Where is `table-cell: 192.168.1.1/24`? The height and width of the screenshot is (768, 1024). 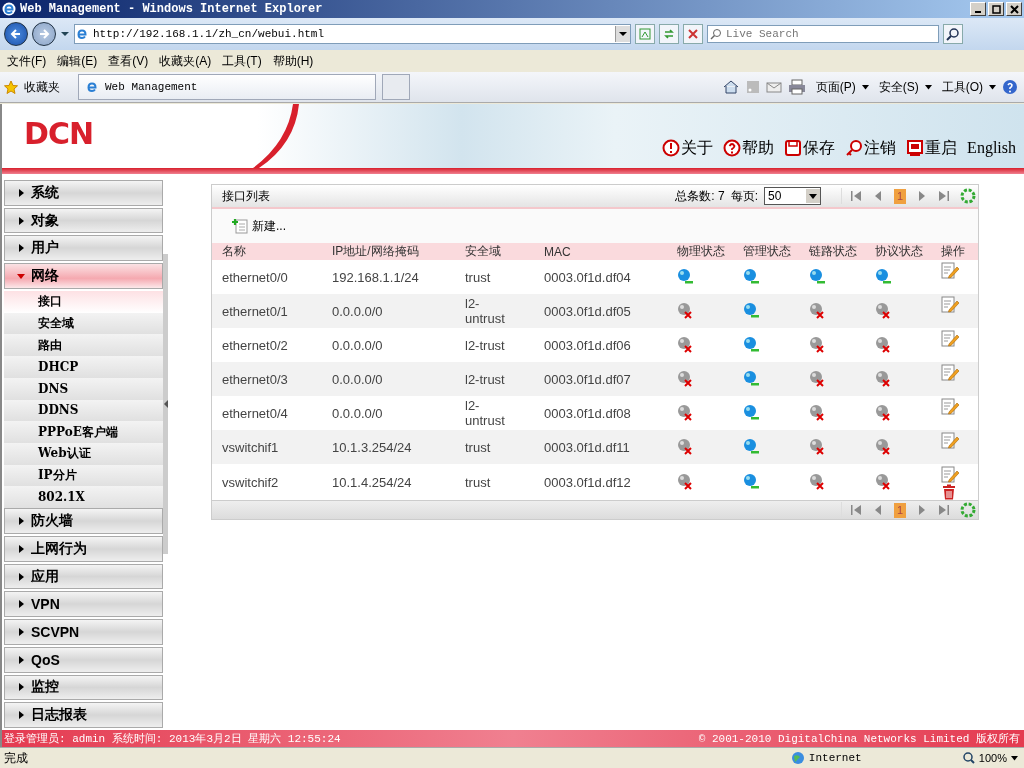
table-cell: 192.168.1.1/24 is located at coordinates (388, 277).